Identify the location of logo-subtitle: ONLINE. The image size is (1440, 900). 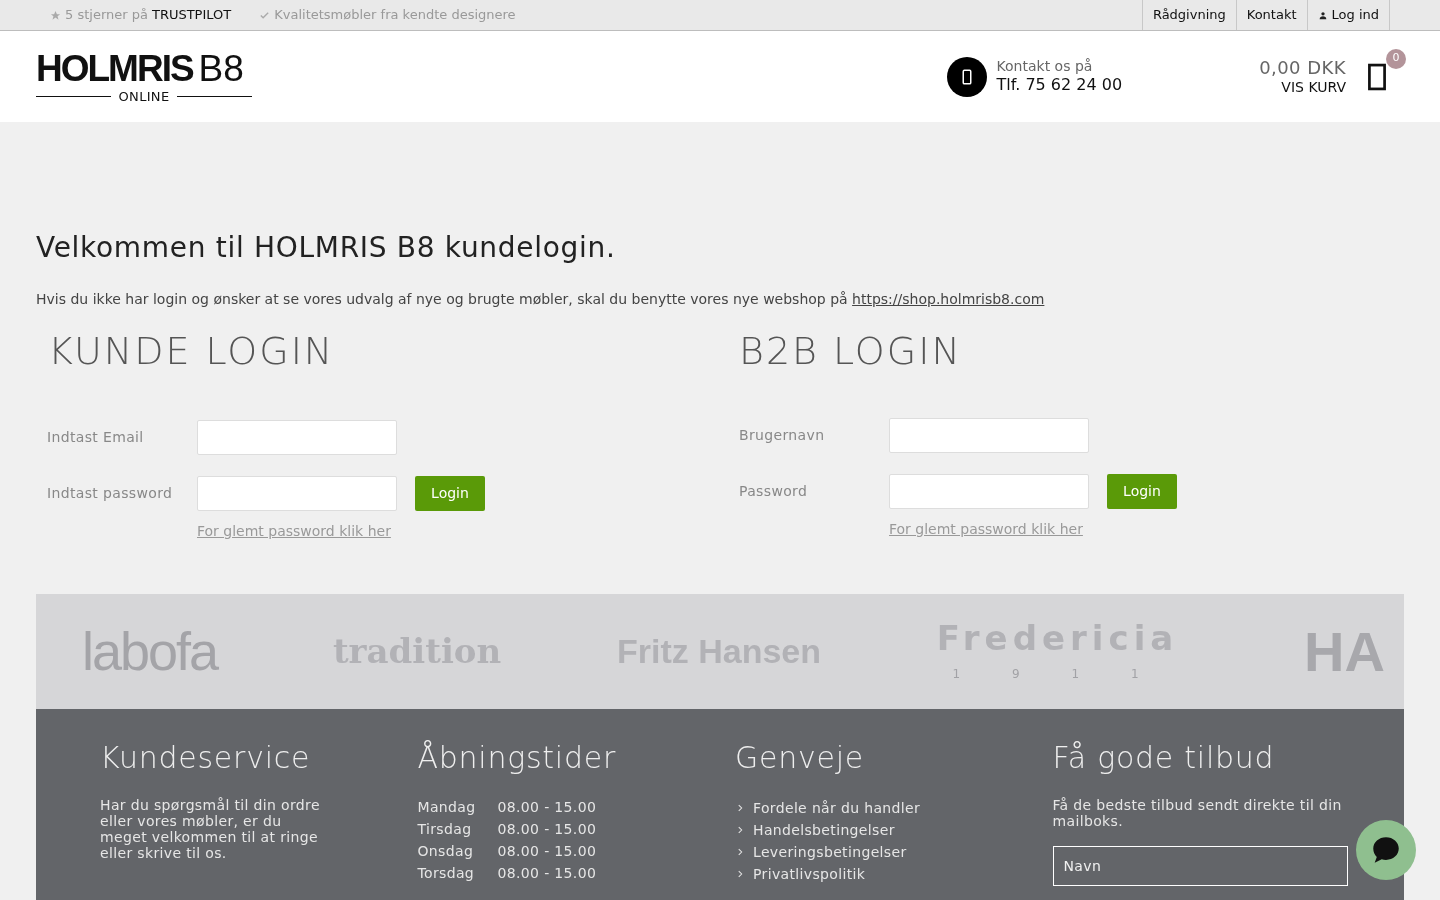
(144, 96).